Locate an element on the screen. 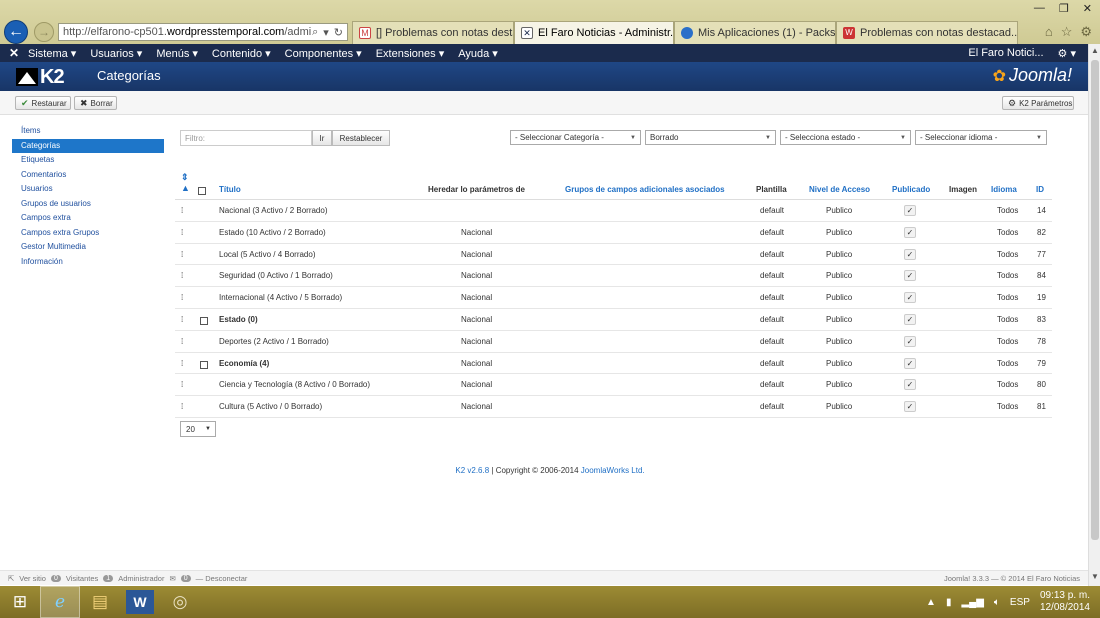 The image size is (1100, 618). delete-button: ✖ Borrar is located at coordinates (95, 103).